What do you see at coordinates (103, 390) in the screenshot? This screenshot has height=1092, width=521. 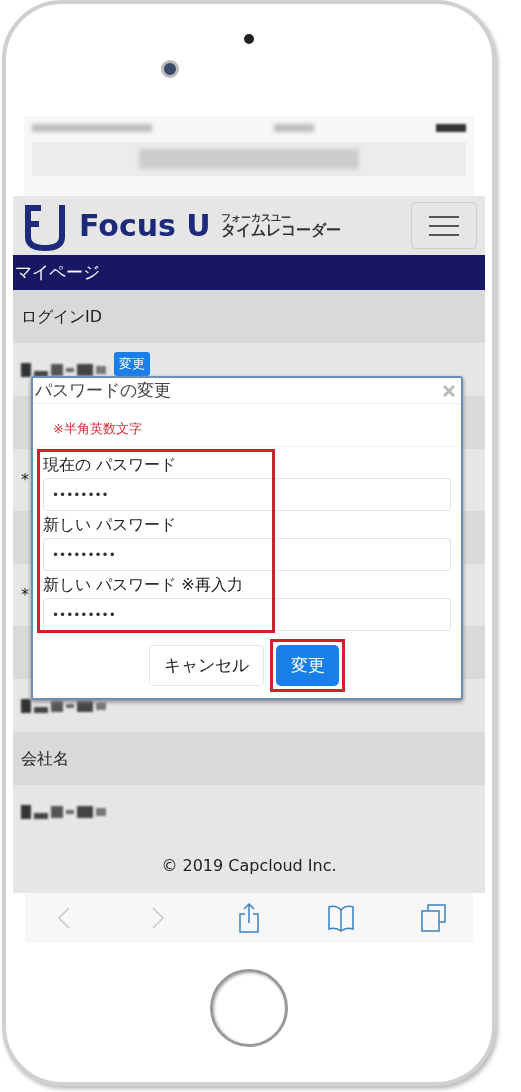 I see `dialog-title: パスワードの変更` at bounding box center [103, 390].